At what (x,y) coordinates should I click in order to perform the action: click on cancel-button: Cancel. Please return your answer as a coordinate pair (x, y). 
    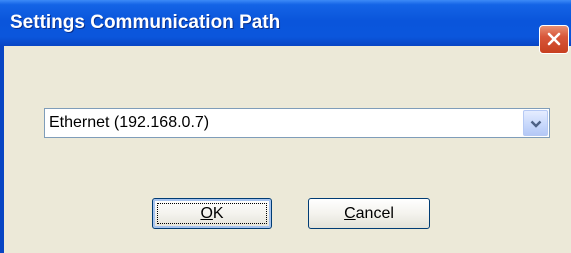
    Looking at the image, I should click on (369, 213).